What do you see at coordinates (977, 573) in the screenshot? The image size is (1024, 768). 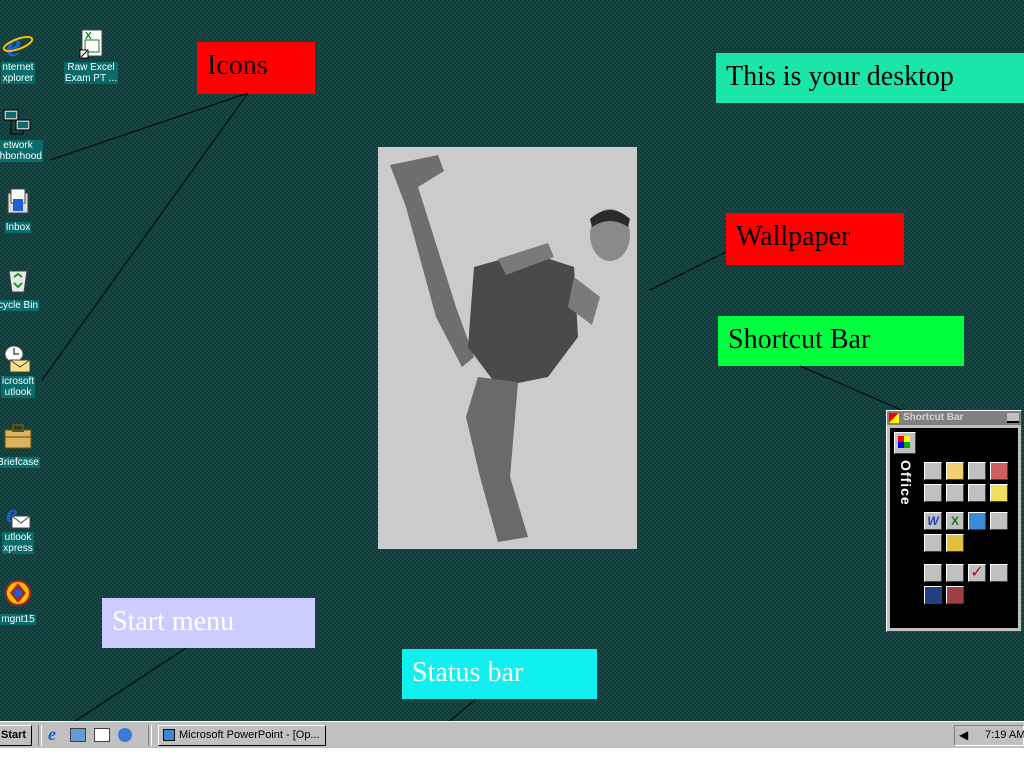 I see `check-icon: ✓` at bounding box center [977, 573].